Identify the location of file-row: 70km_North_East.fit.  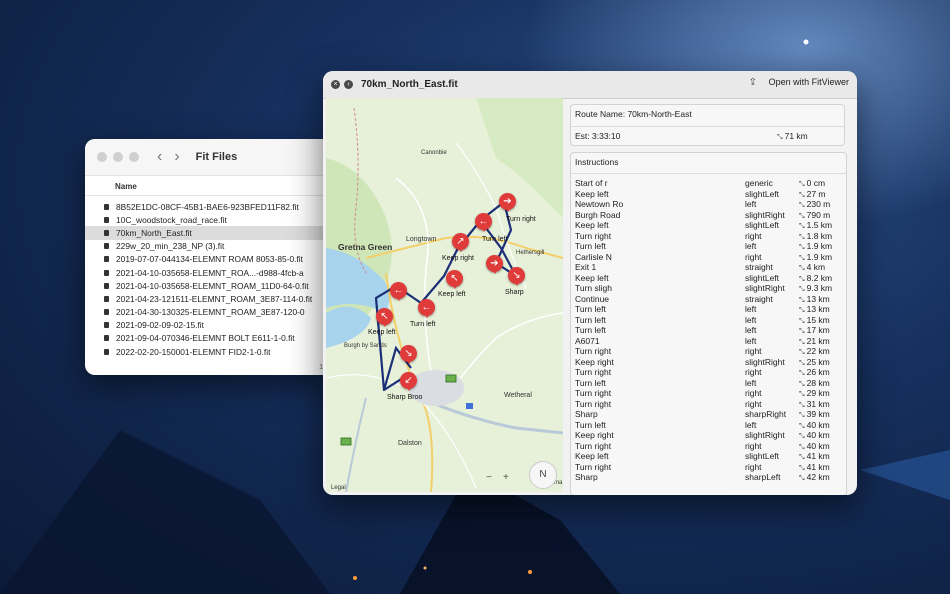
(210, 233).